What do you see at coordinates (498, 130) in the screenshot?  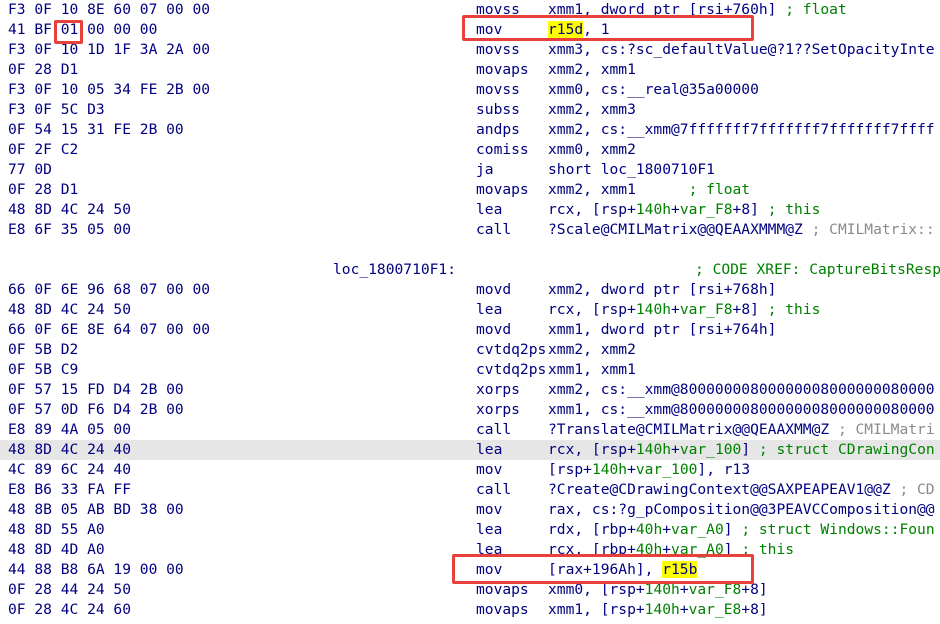 I see `mnemonic: andps` at bounding box center [498, 130].